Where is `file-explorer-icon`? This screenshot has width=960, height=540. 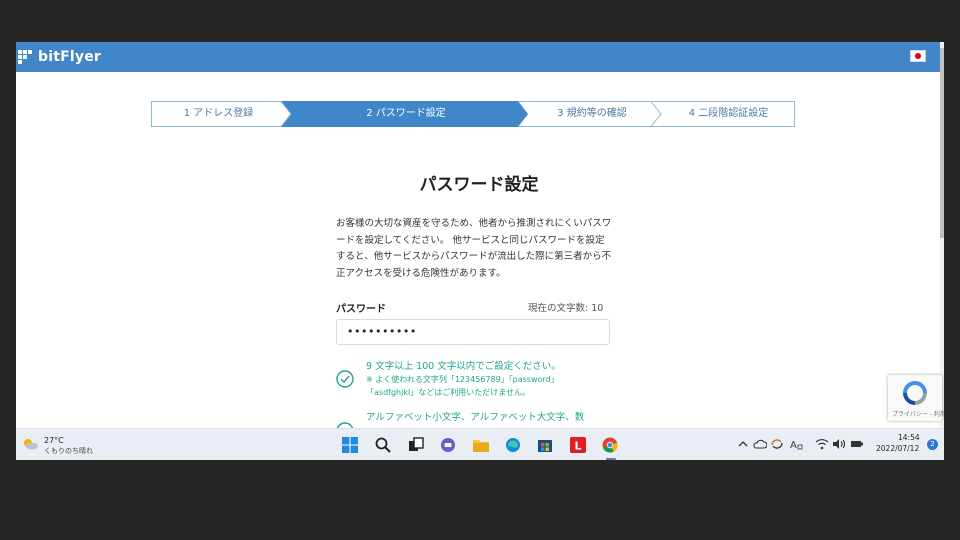 file-explorer-icon is located at coordinates (481, 445).